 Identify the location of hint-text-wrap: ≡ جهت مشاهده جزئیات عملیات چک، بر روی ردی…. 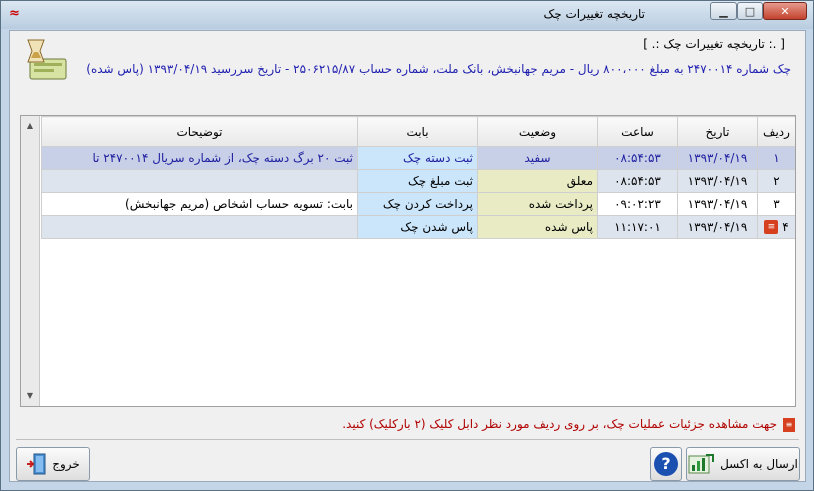
(568, 424).